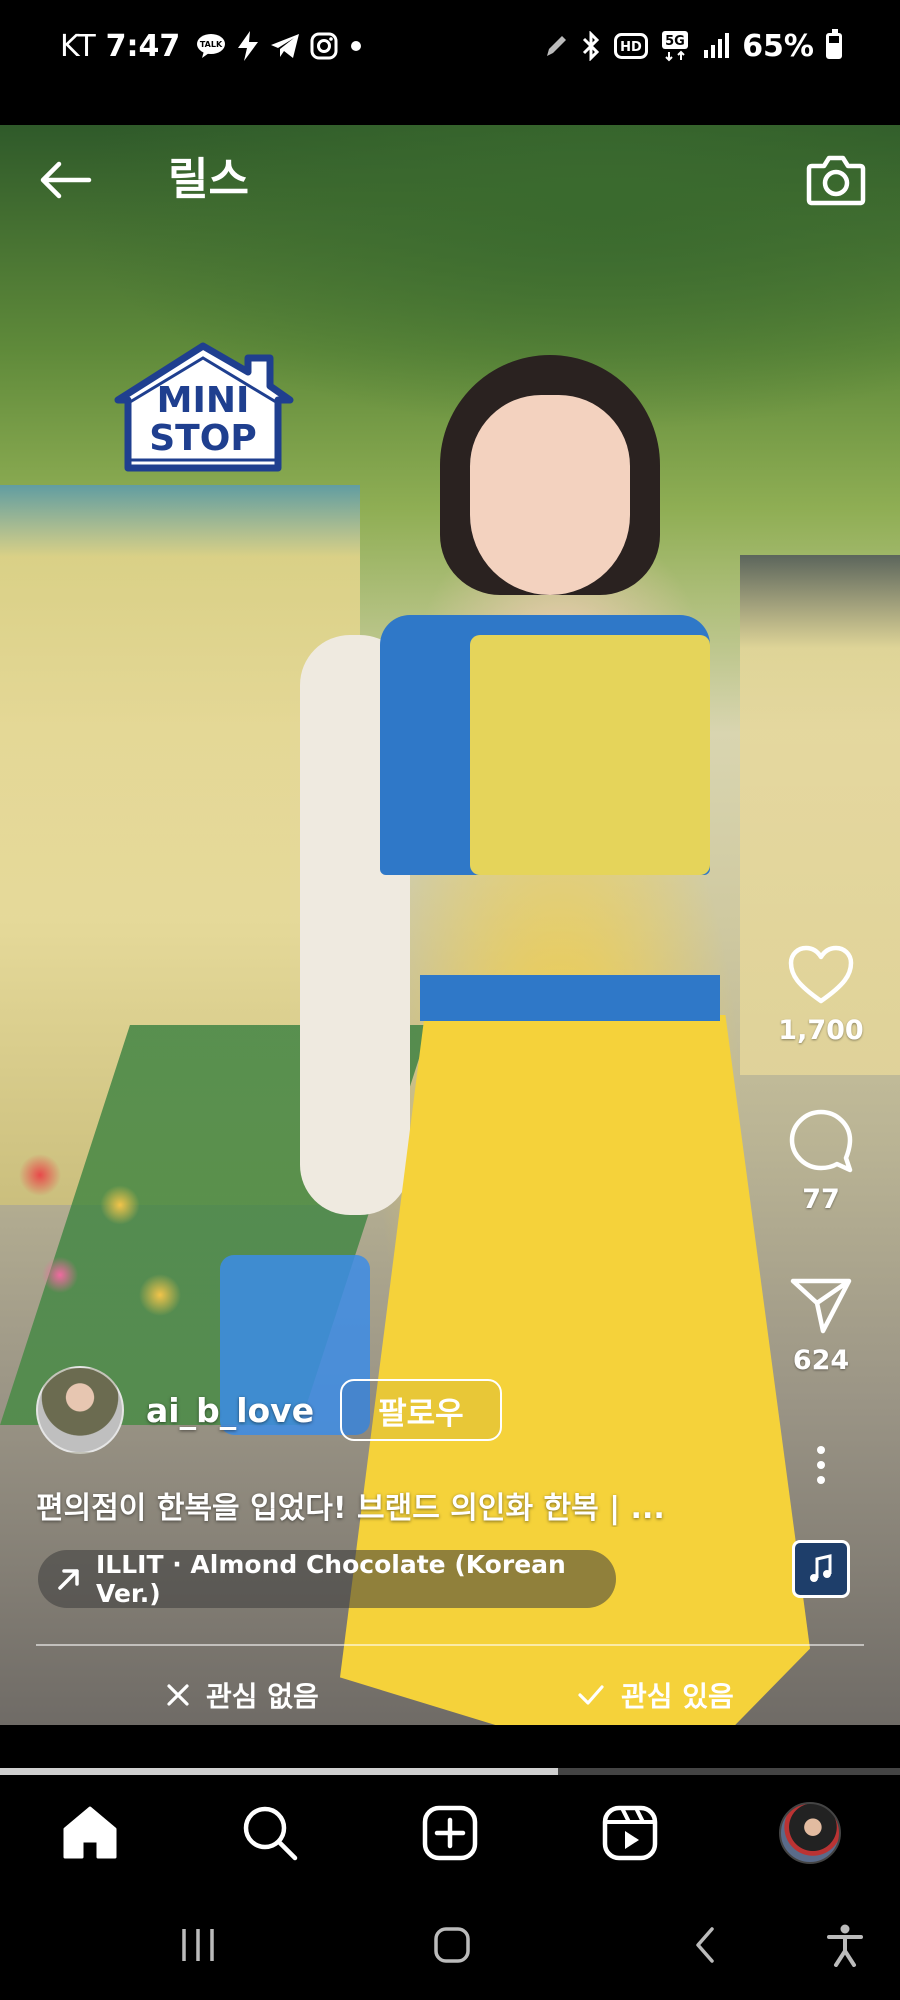 Image resolution: width=900 pixels, height=2000 pixels. Describe the element at coordinates (590, 755) in the screenshot. I see `subject-mesh-top` at that location.